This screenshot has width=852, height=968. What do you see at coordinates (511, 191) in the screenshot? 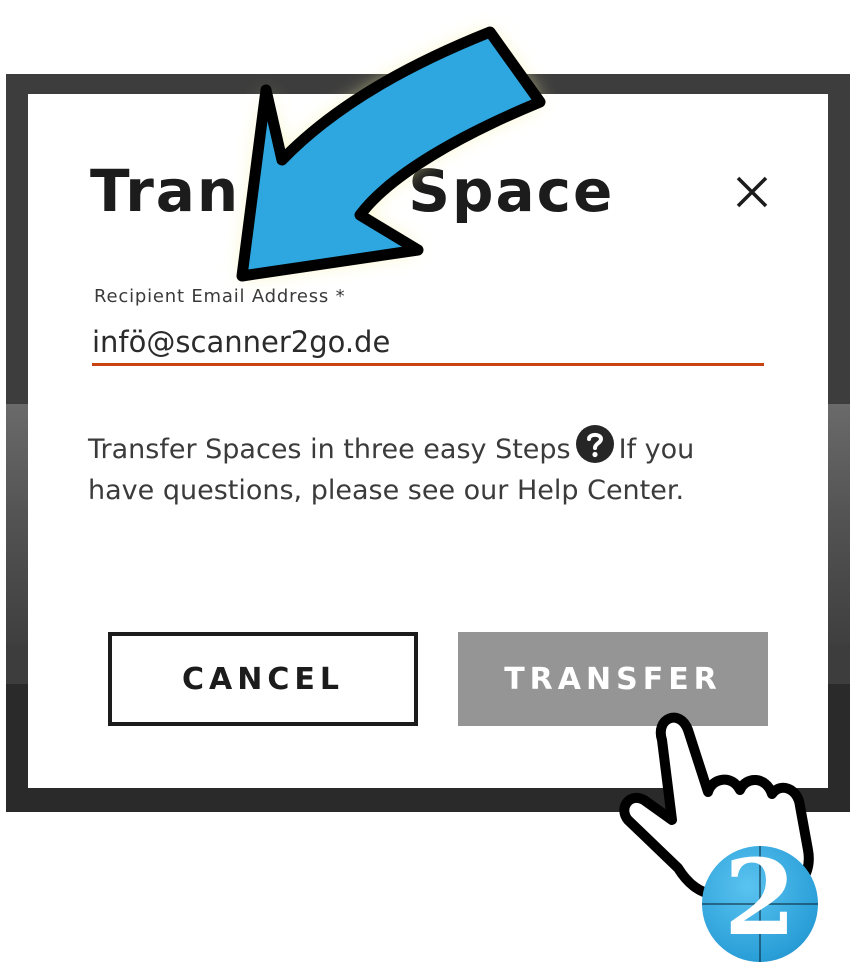
I see `dialog-title-right: Space` at bounding box center [511, 191].